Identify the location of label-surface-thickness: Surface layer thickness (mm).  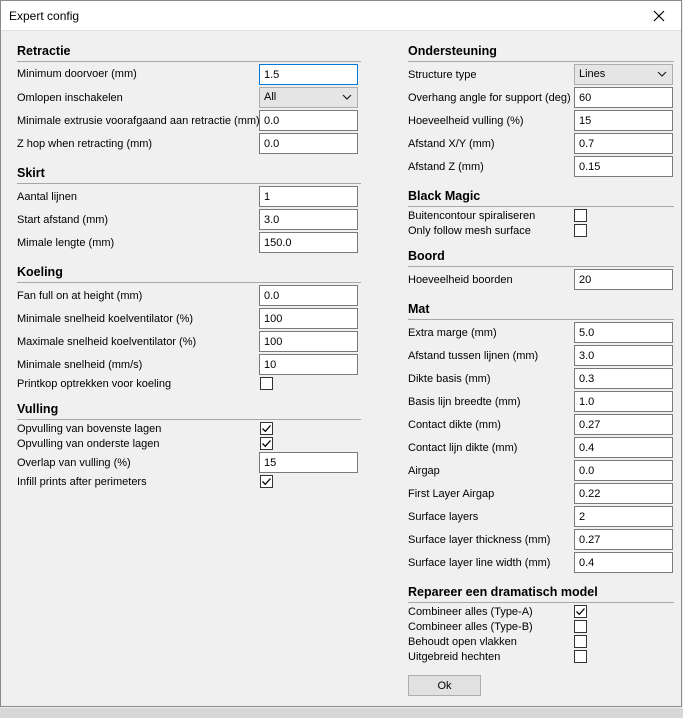
(479, 540).